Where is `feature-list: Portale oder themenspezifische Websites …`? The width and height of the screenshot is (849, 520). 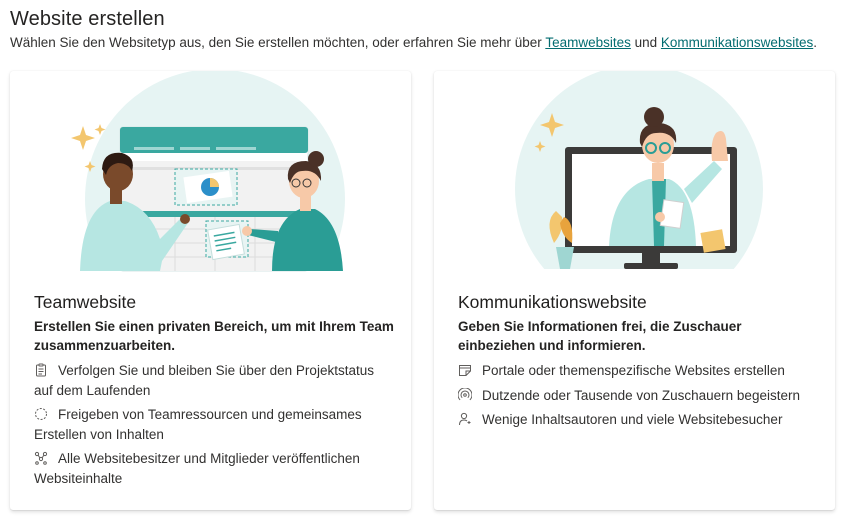 feature-list: Portale oder themenspezifische Websites … is located at coordinates (638, 398).